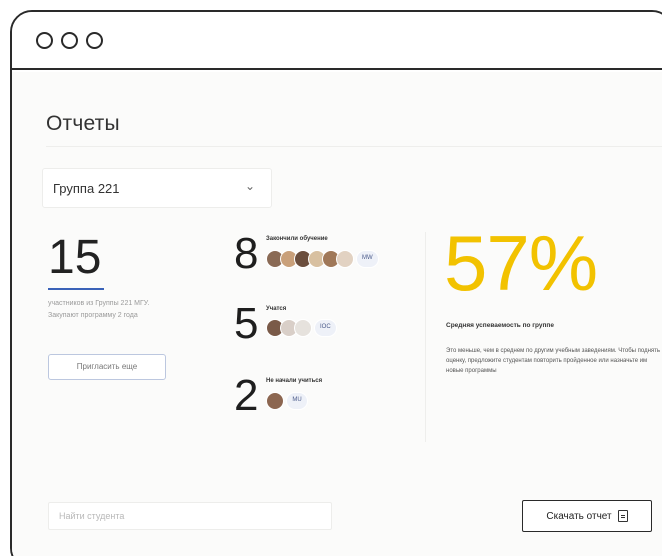 Image resolution: width=662 pixels, height=556 pixels. I want to click on invite-more-button: Пригласить еще, so click(107, 367).